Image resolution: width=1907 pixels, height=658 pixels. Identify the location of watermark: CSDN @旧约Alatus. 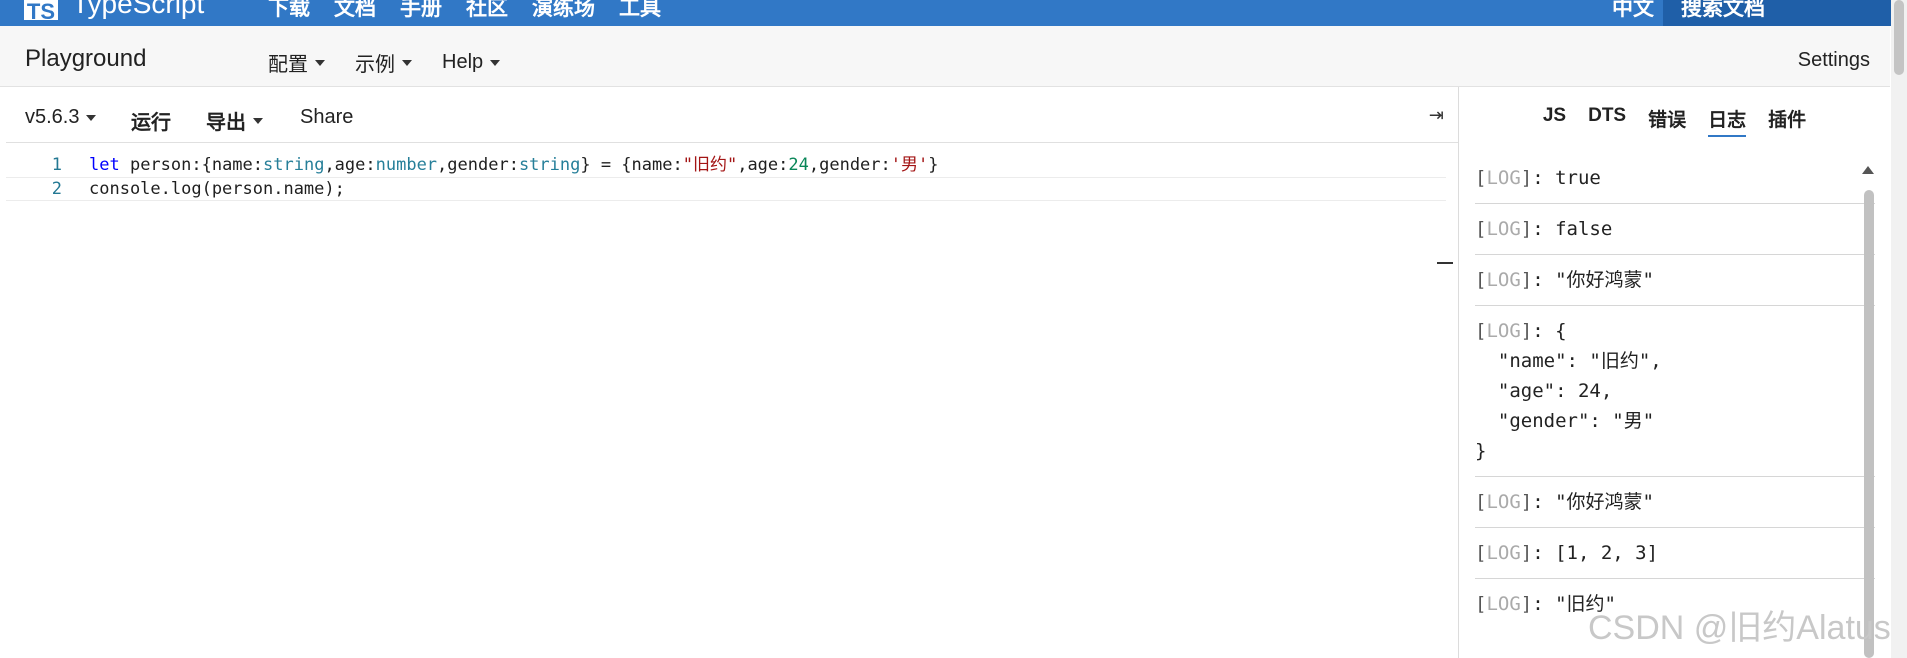
(1739, 628).